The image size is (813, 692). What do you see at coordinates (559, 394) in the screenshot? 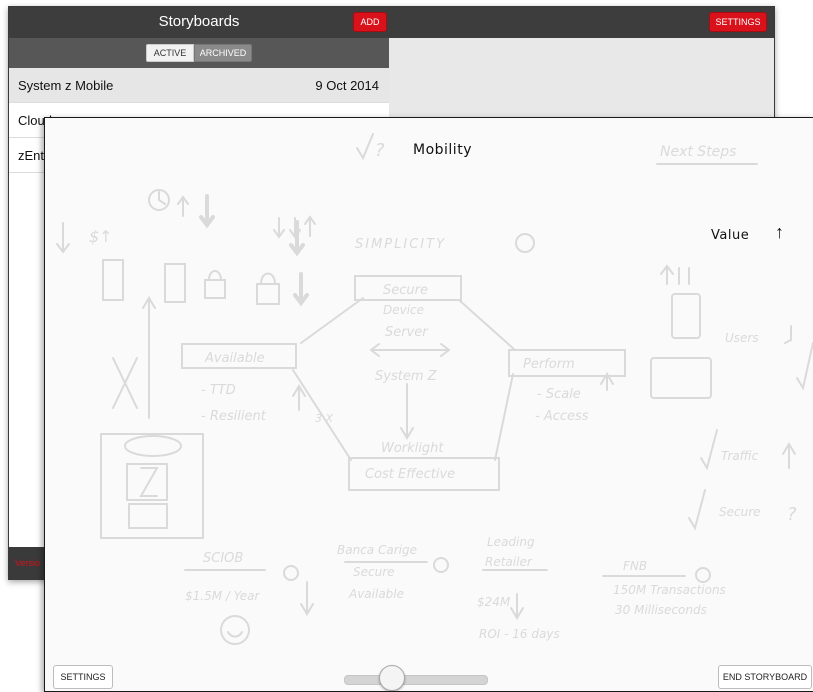
I see `sketch-label: - Scale` at bounding box center [559, 394].